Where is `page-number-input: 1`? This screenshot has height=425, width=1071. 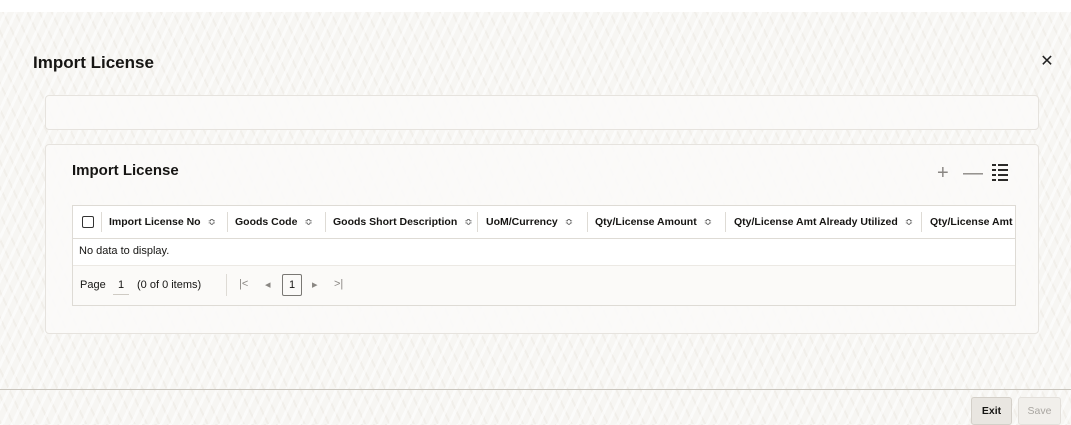
page-number-input: 1 is located at coordinates (121, 285).